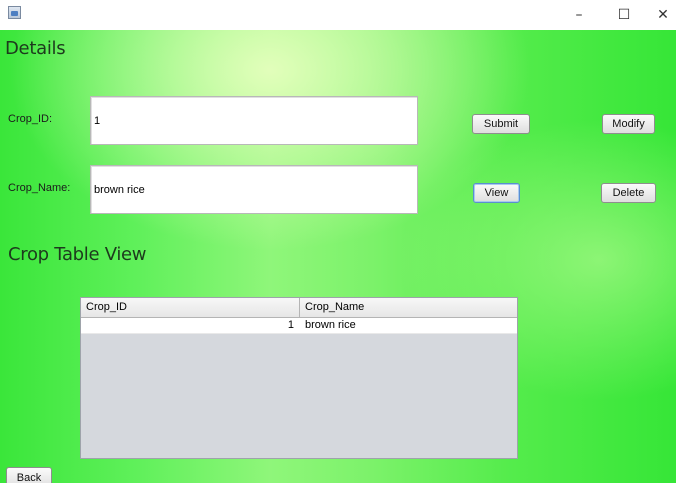 The height and width of the screenshot is (483, 676). I want to click on column-header-crop-id: Crop_ID, so click(190, 307).